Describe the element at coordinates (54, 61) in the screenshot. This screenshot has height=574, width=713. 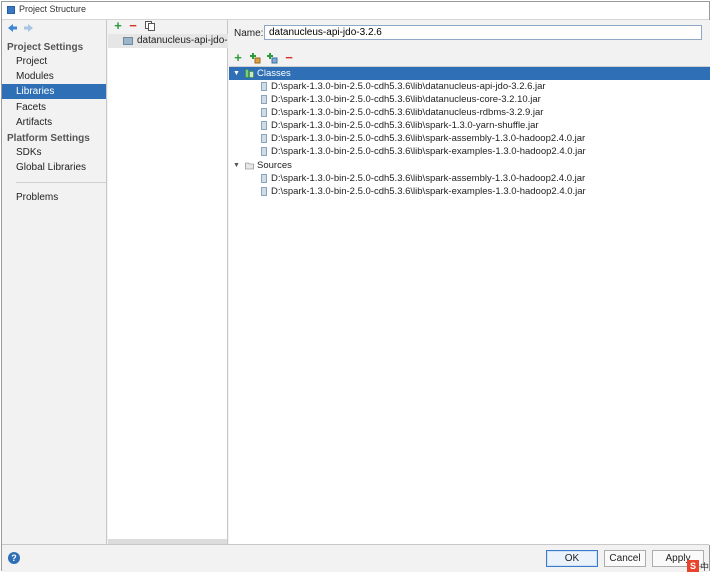
I see `nav-item-project: Project` at that location.